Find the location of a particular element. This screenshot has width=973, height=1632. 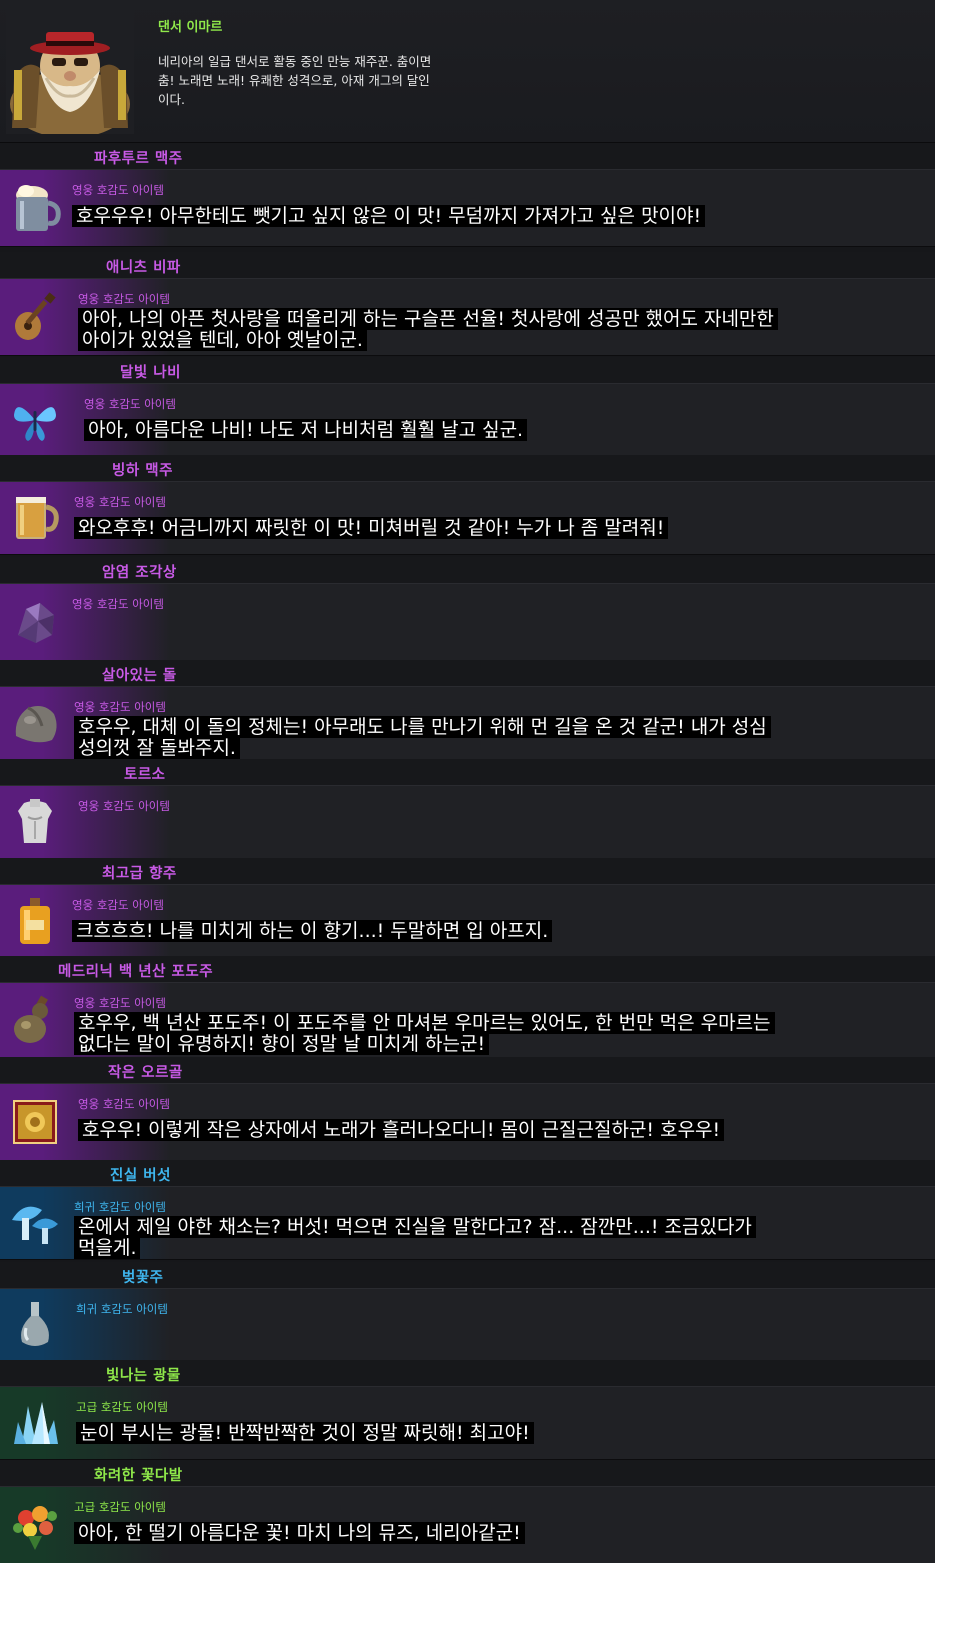

item-title-bar: 벚꽃주 is located at coordinates (467, 1275).